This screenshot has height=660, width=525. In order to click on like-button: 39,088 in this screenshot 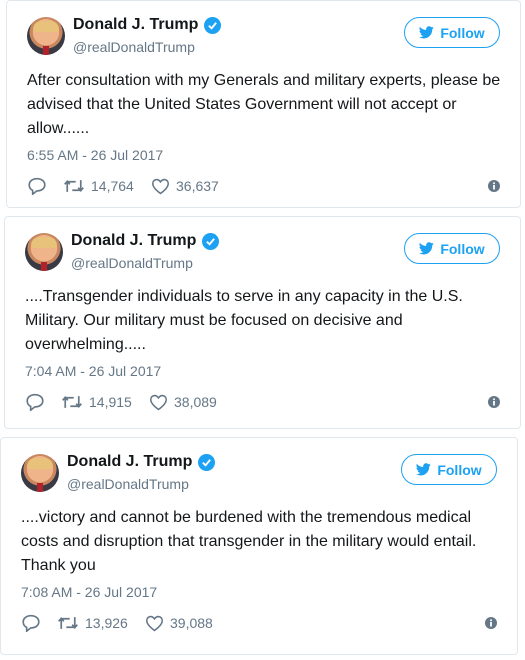, I will do `click(190, 623)`.